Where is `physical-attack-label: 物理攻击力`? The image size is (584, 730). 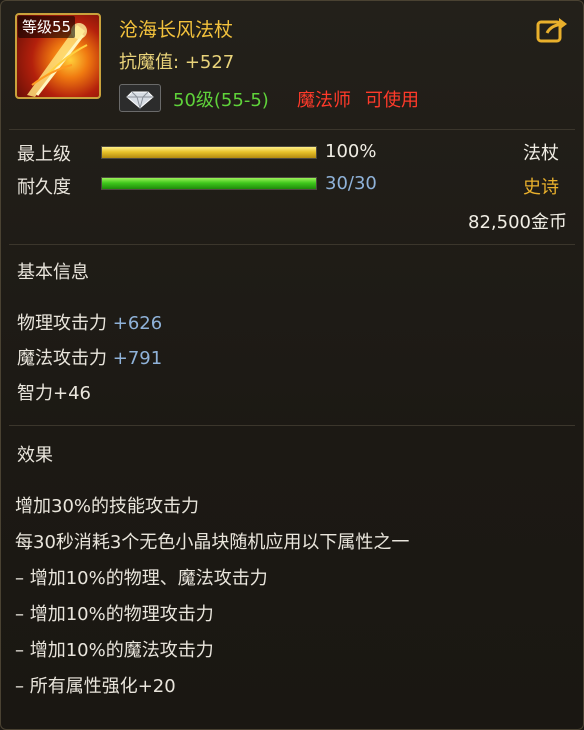 physical-attack-label: 物理攻击力 is located at coordinates (62, 323).